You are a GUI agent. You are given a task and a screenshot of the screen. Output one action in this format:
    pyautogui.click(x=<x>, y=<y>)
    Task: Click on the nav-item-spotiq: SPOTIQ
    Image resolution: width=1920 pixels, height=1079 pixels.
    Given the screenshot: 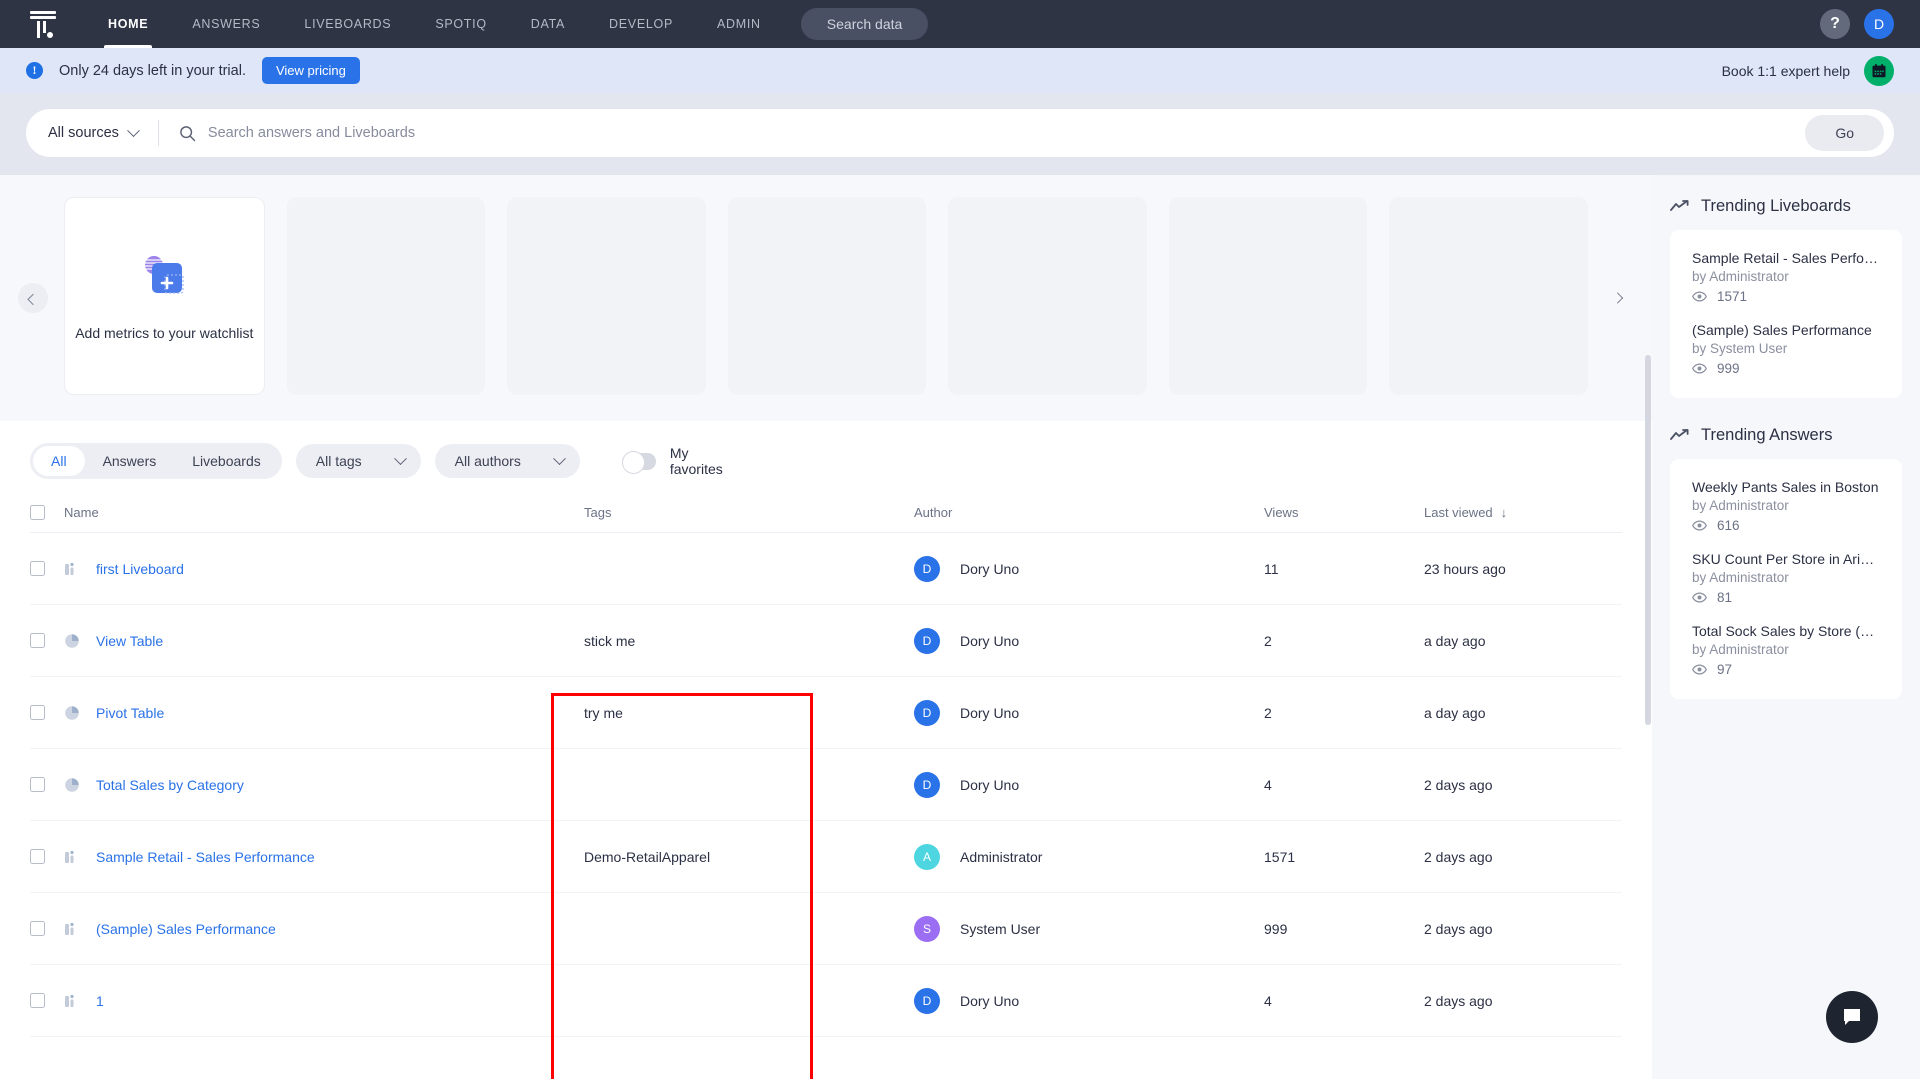 What is the action you would take?
    pyautogui.click(x=460, y=24)
    